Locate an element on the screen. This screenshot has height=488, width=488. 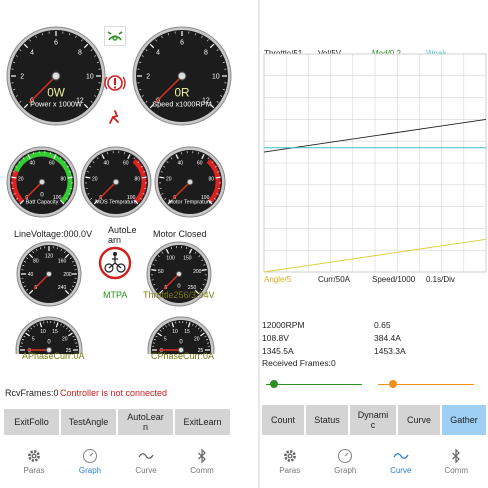
exit-follow-button: ExitFollo is located at coordinates (31, 422).